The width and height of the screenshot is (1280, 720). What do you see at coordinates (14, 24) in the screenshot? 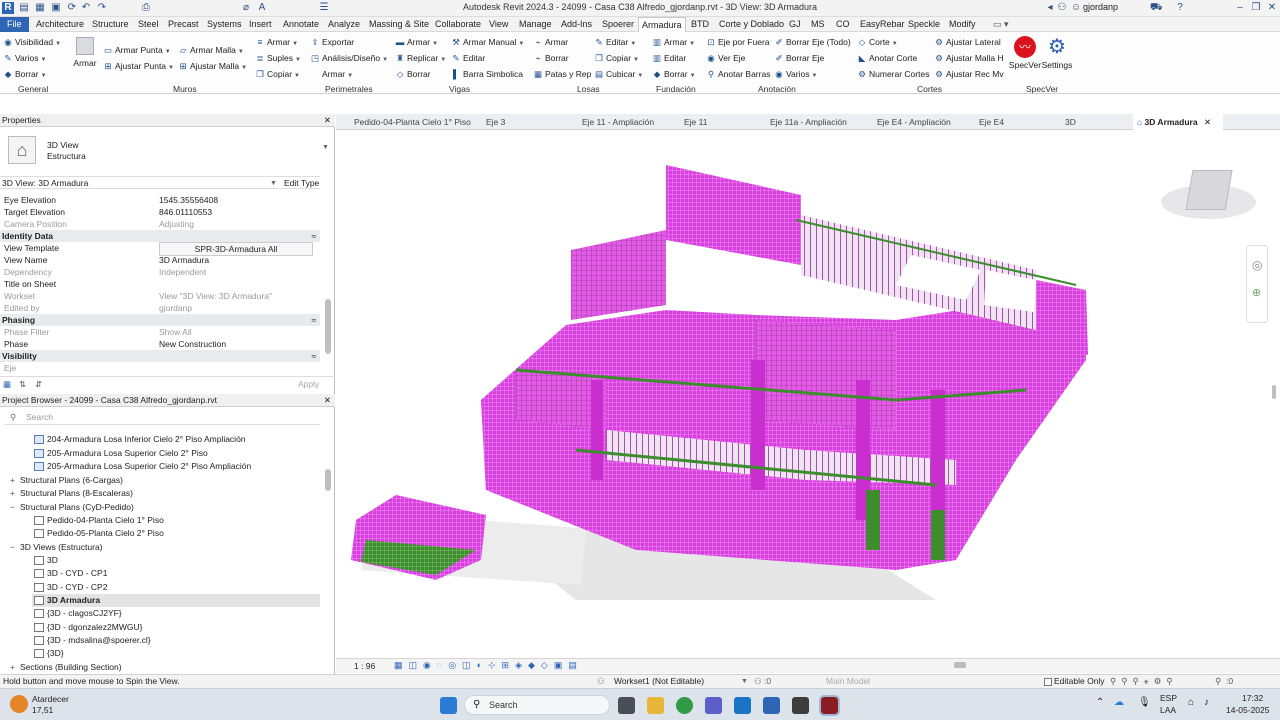
I see `menu-file: File` at bounding box center [14, 24].